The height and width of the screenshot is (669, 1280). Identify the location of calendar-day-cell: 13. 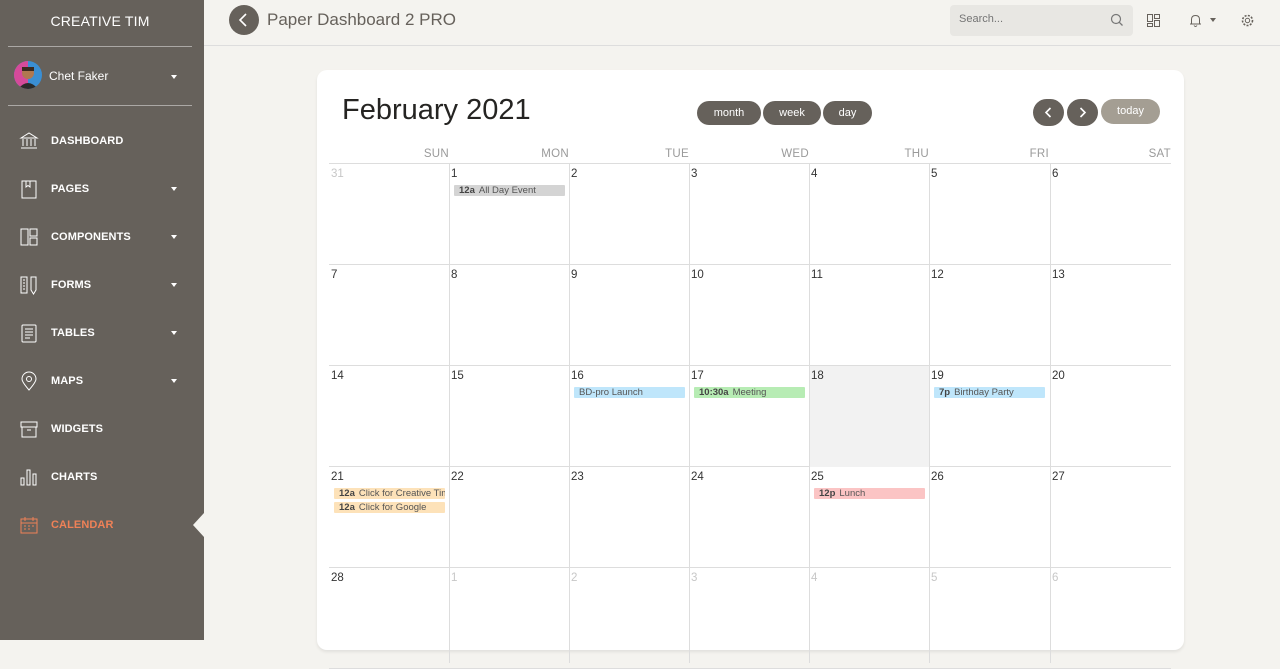
(1111, 315).